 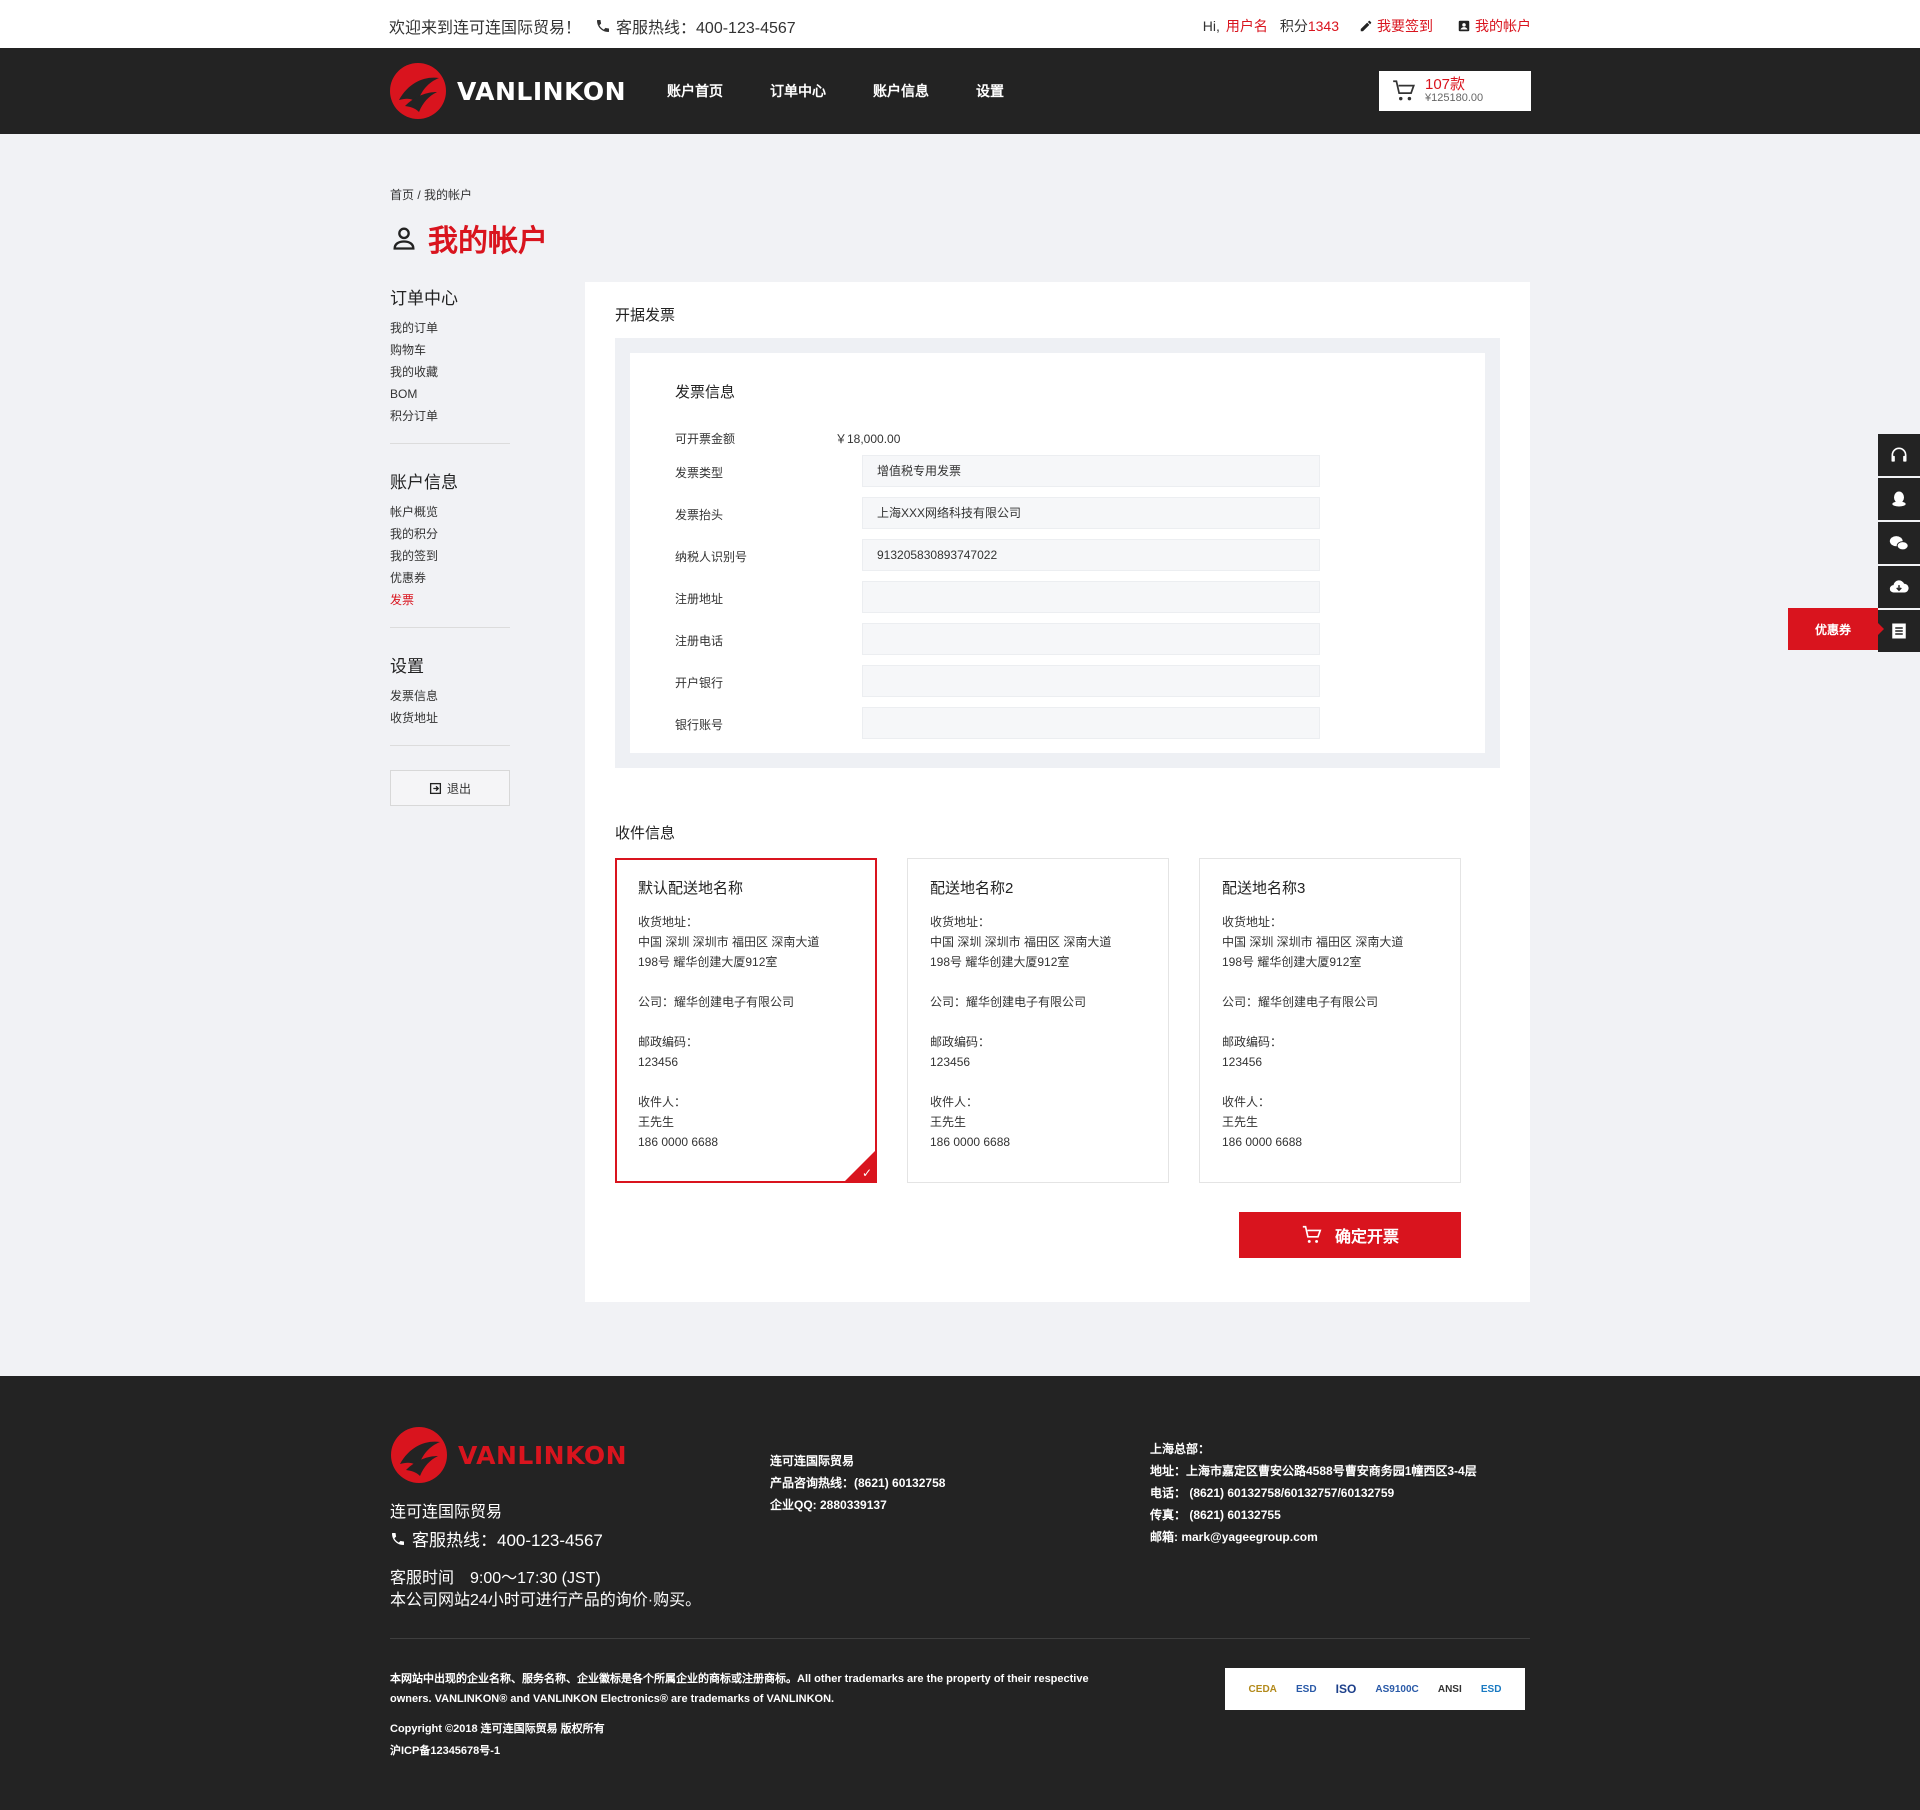 I want to click on amount-label: 可开票金额, so click(x=705, y=439).